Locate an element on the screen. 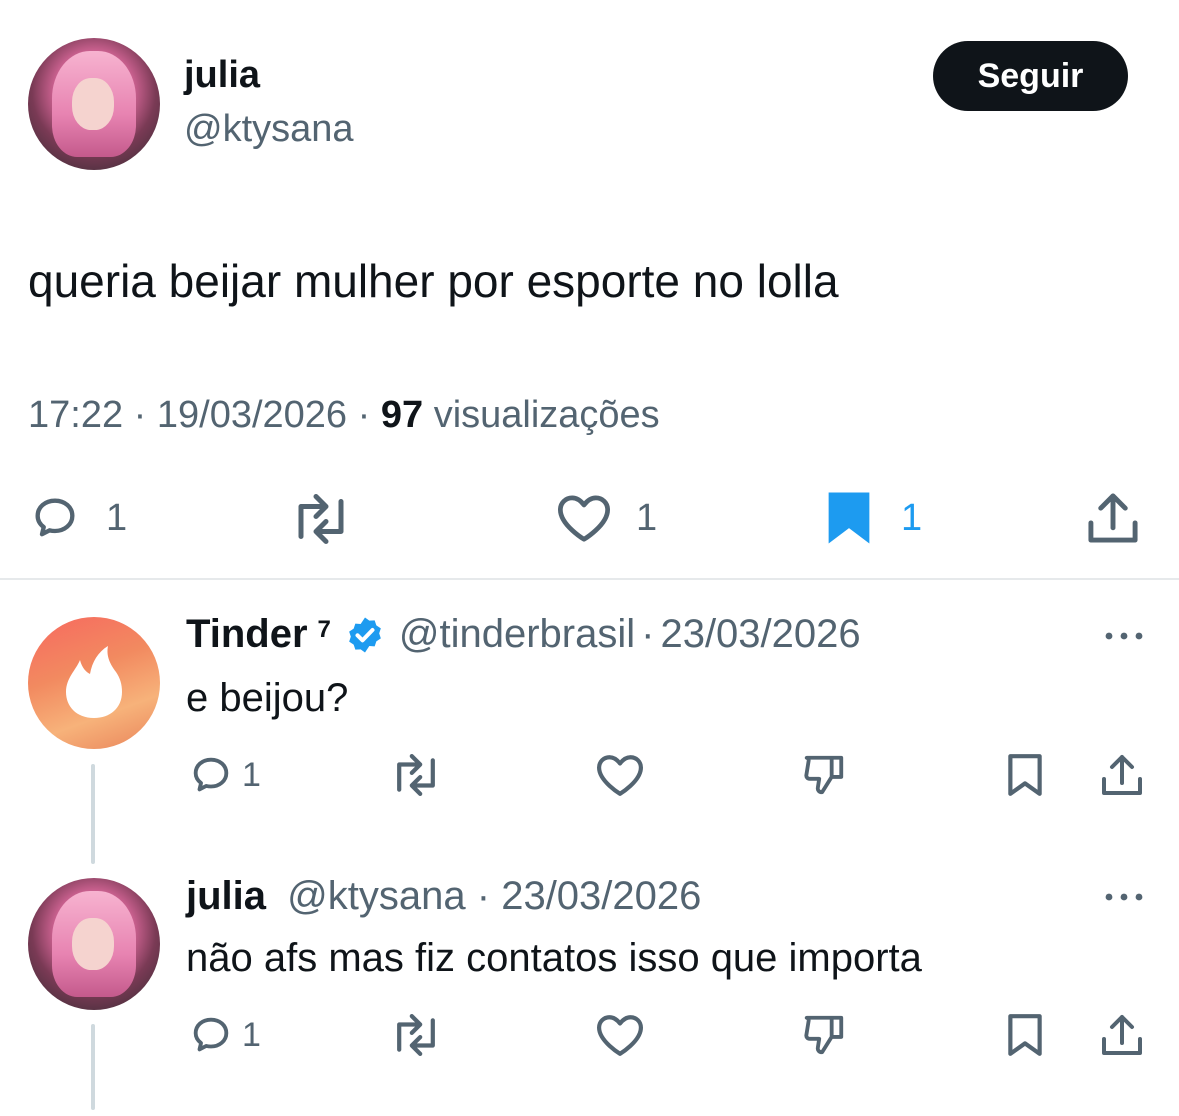 The height and width of the screenshot is (1116, 1179). reply-header-julia: julia @ktysana · 23/03/2026 is located at coordinates (444, 896).